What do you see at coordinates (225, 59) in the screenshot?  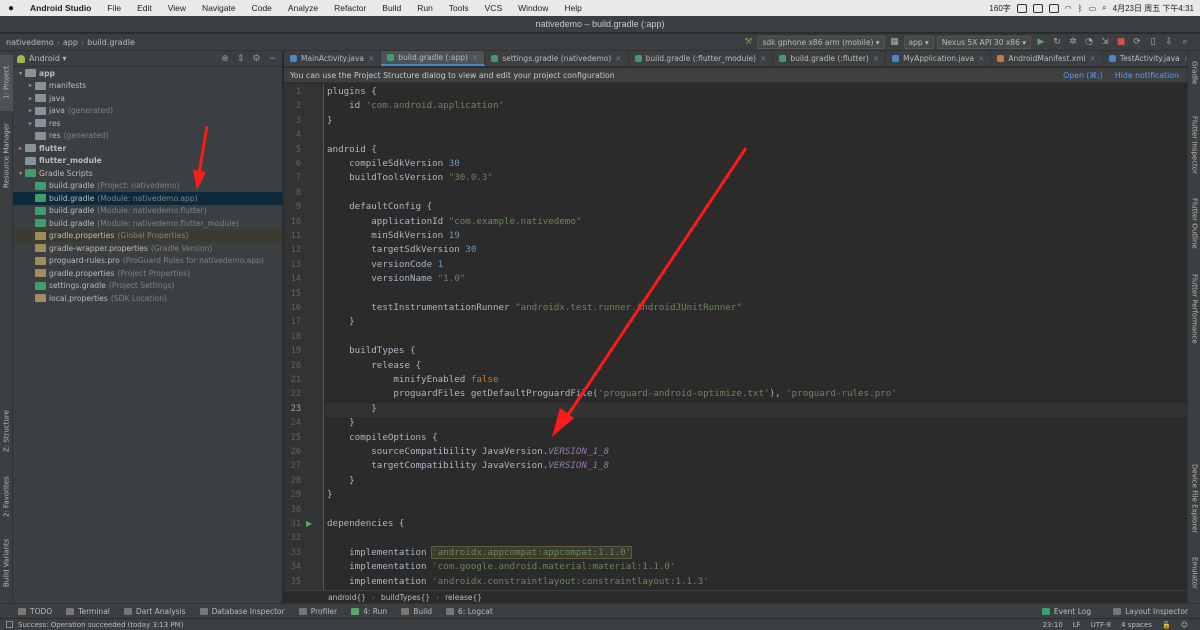 I see `locate-icon: ⊕` at bounding box center [225, 59].